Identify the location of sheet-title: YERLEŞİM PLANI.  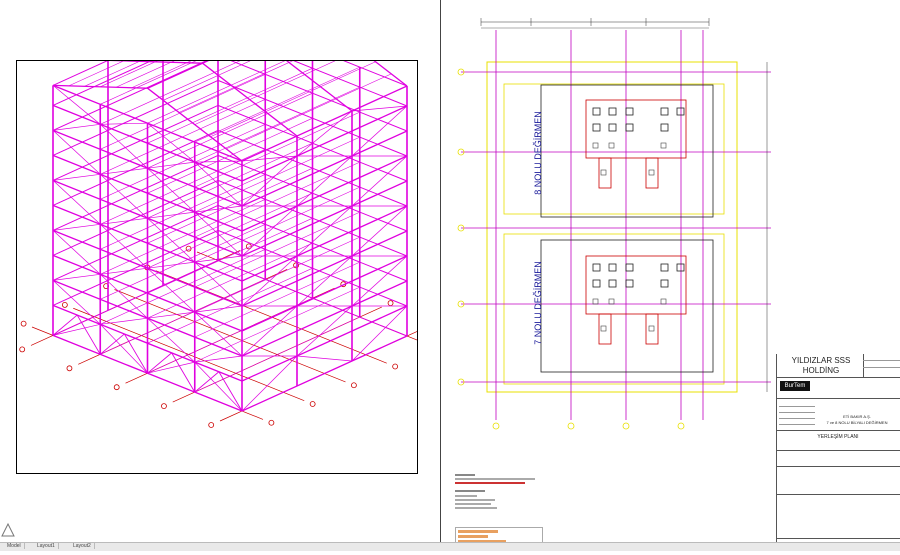
(838, 437).